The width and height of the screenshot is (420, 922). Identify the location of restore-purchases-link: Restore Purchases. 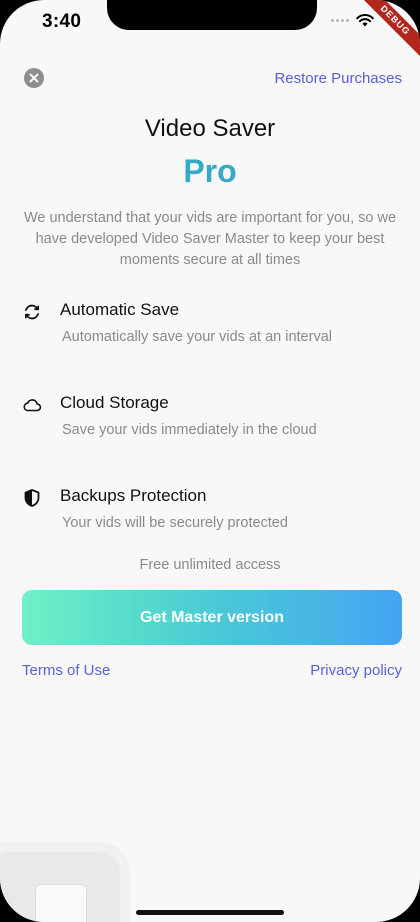
(338, 78).